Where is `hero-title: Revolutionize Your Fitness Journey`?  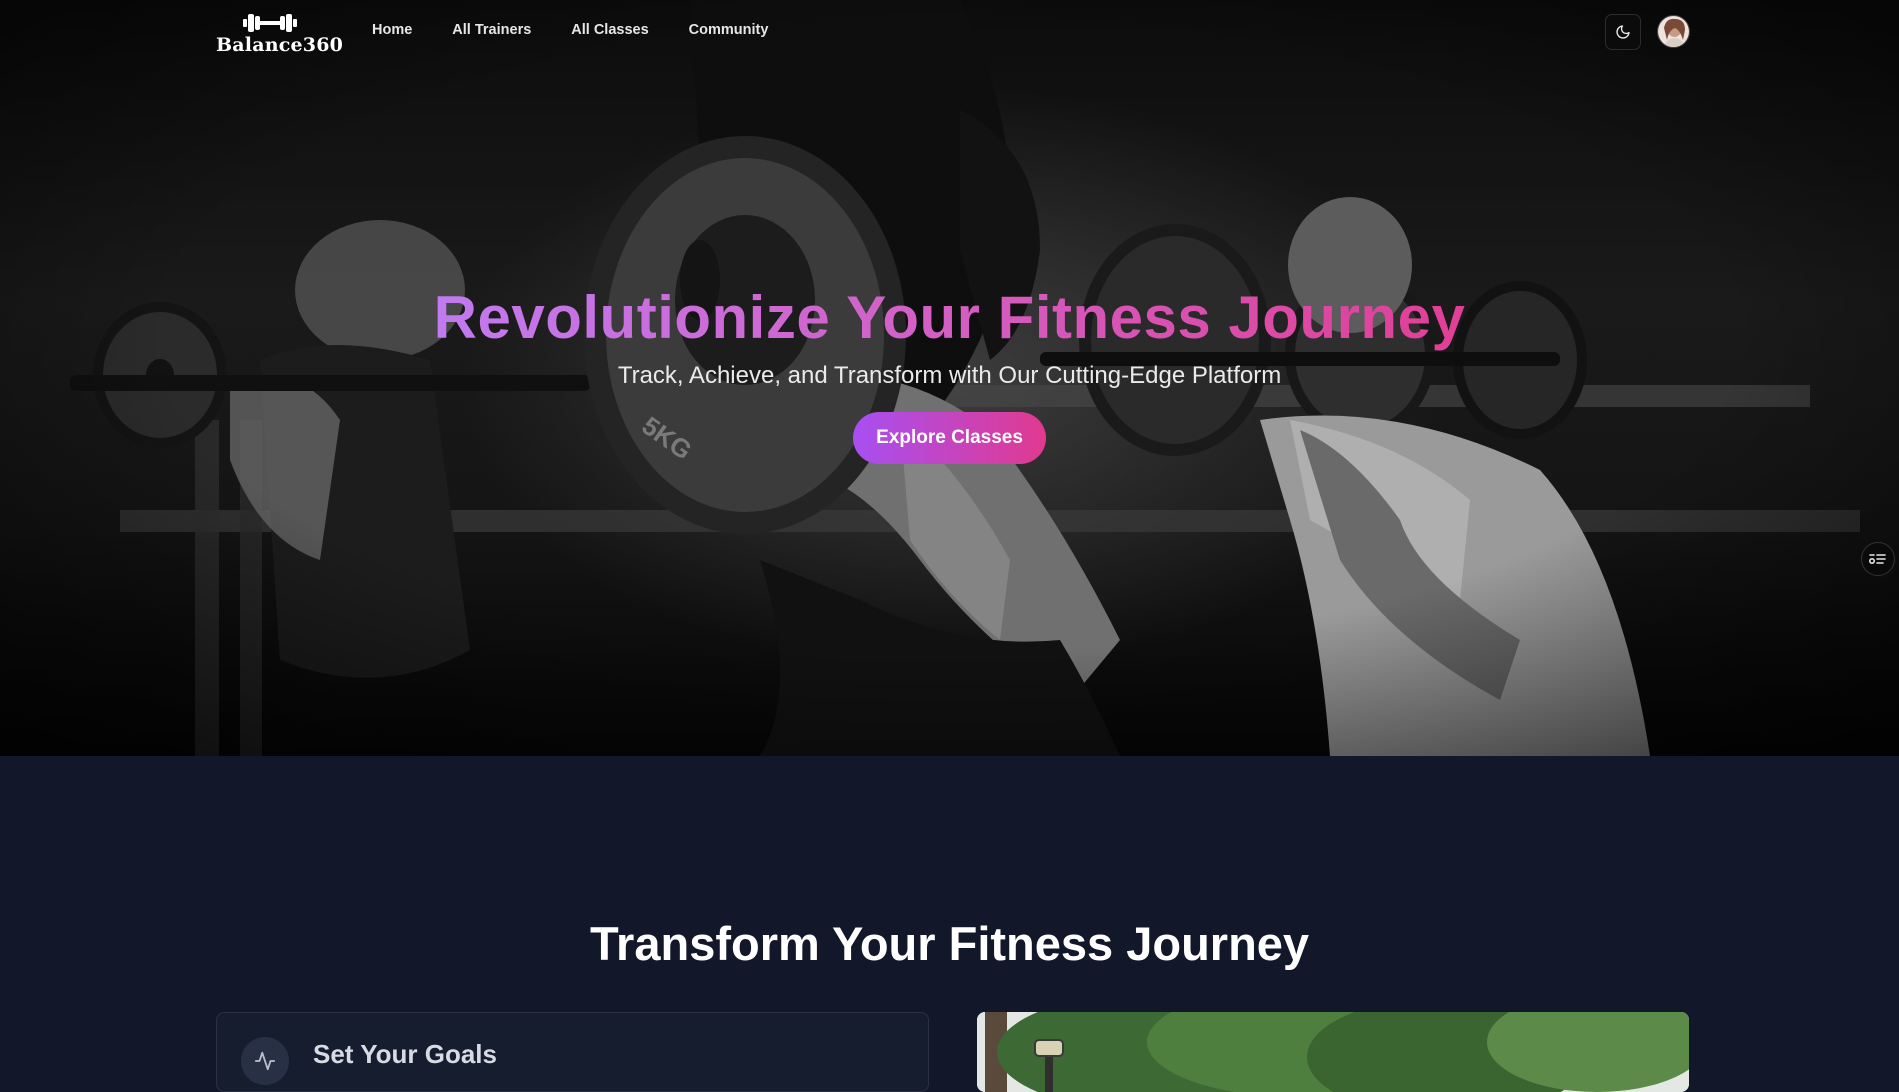 hero-title: Revolutionize Your Fitness Journey is located at coordinates (950, 318).